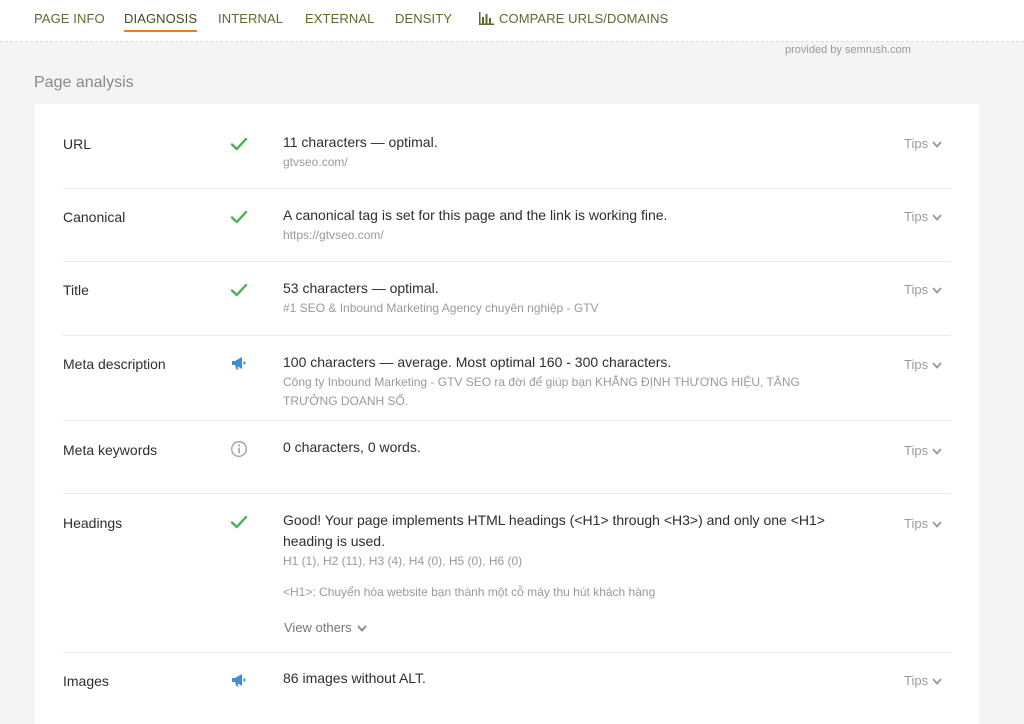 This screenshot has width=1024, height=724. I want to click on tab-external: EXTERNAL, so click(339, 18).